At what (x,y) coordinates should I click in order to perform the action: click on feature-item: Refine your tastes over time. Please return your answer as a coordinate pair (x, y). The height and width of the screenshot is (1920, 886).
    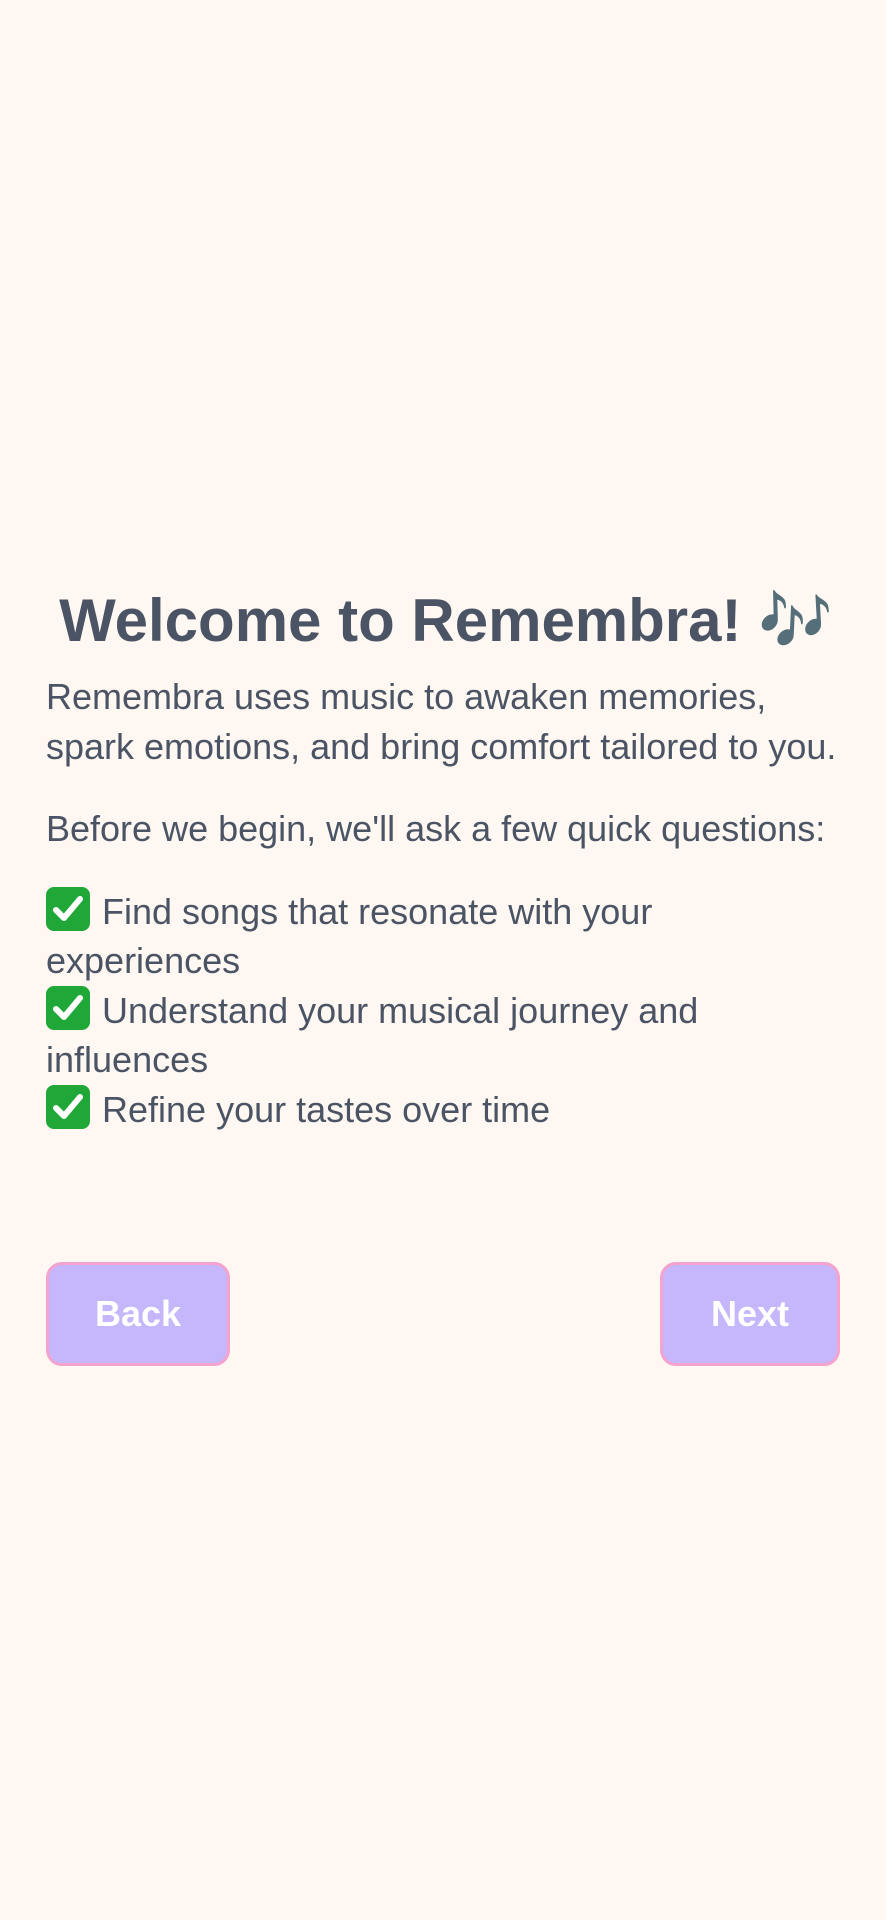
    Looking at the image, I should click on (446, 1109).